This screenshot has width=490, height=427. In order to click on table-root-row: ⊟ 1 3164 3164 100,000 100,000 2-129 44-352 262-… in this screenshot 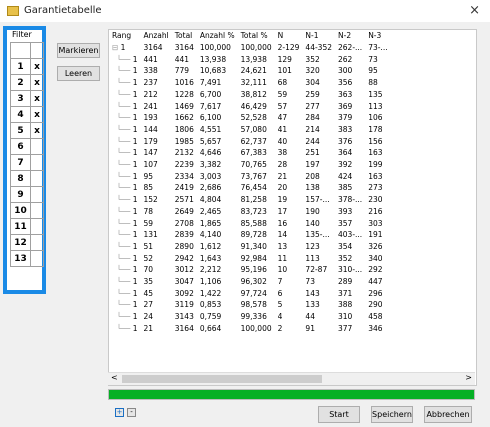, I will do `click(250, 48)`.